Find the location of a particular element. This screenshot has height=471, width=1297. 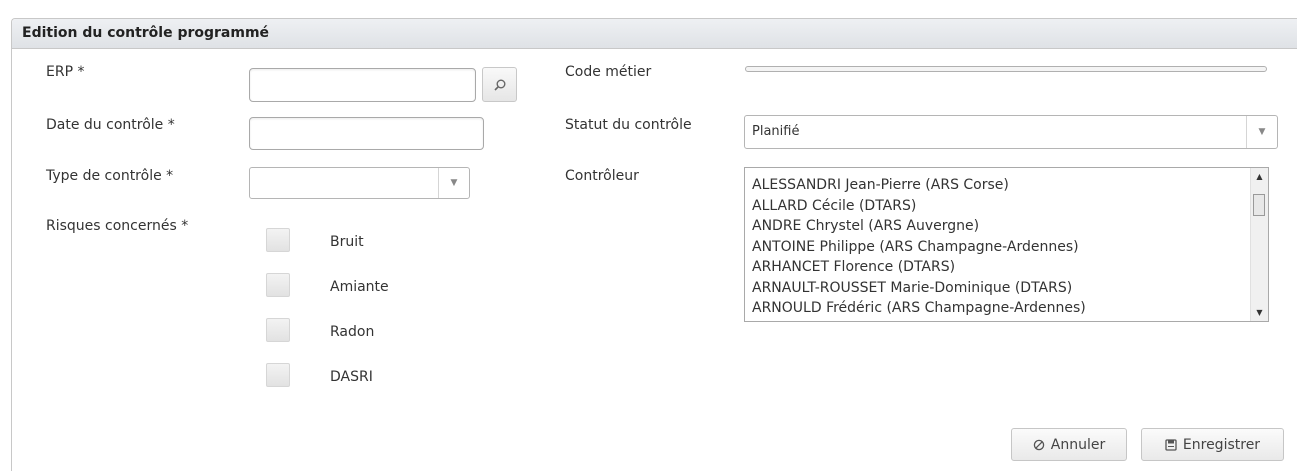

save-button: Enregistrer is located at coordinates (1212, 444).